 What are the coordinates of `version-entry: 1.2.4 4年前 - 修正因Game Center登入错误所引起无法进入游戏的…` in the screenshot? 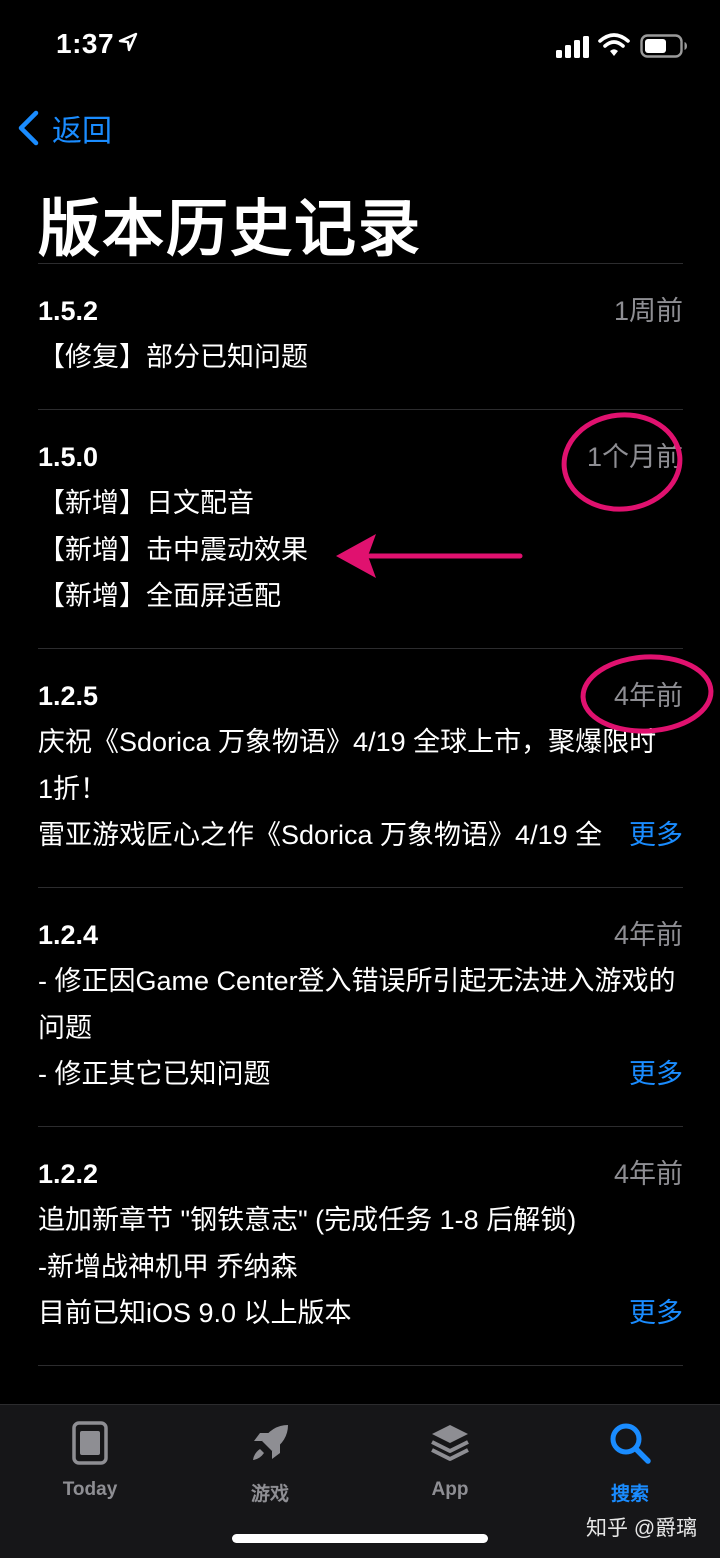 It's located at (360, 1007).